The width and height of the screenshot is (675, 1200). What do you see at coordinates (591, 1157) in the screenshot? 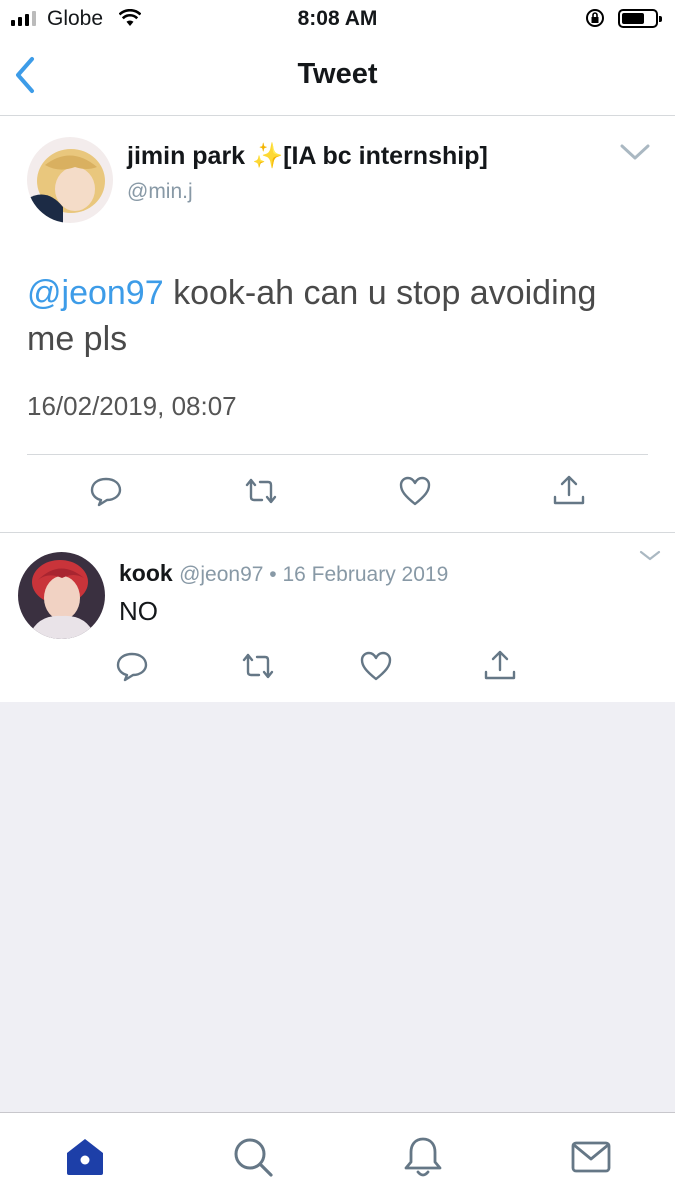
I see `messages-icon` at bounding box center [591, 1157].